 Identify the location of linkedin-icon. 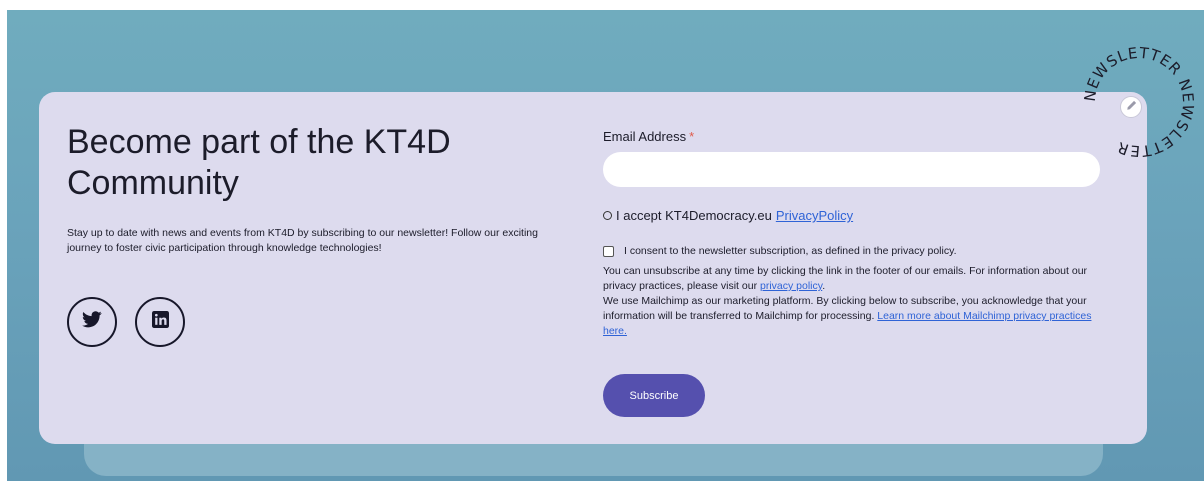
(160, 322).